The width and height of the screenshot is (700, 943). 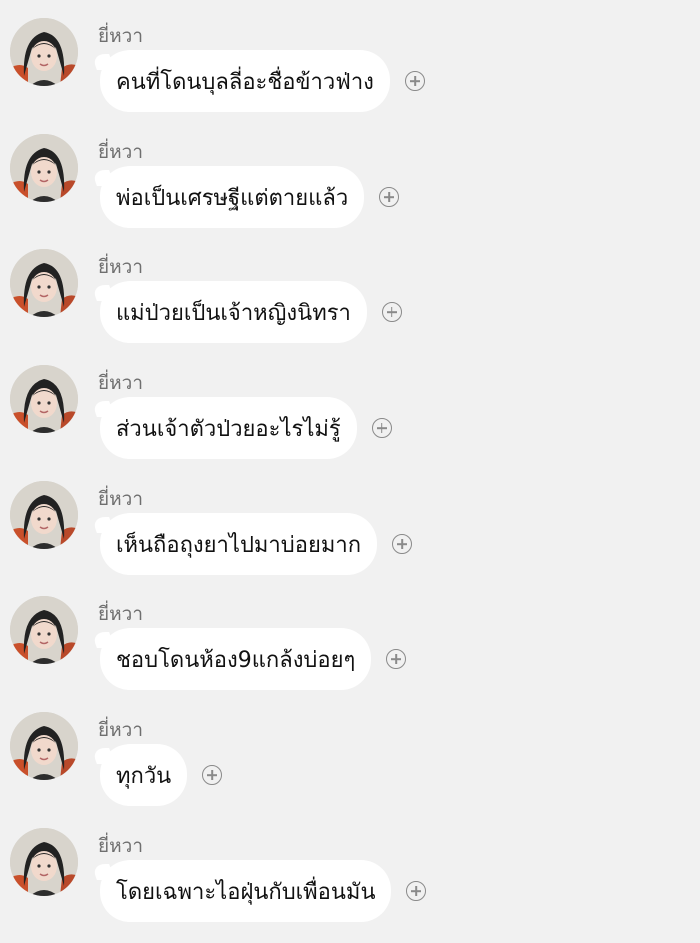 I want to click on message-row: ส่วนเจ้าตัวป่วยอะไรไม่รู้, so click(x=242, y=428).